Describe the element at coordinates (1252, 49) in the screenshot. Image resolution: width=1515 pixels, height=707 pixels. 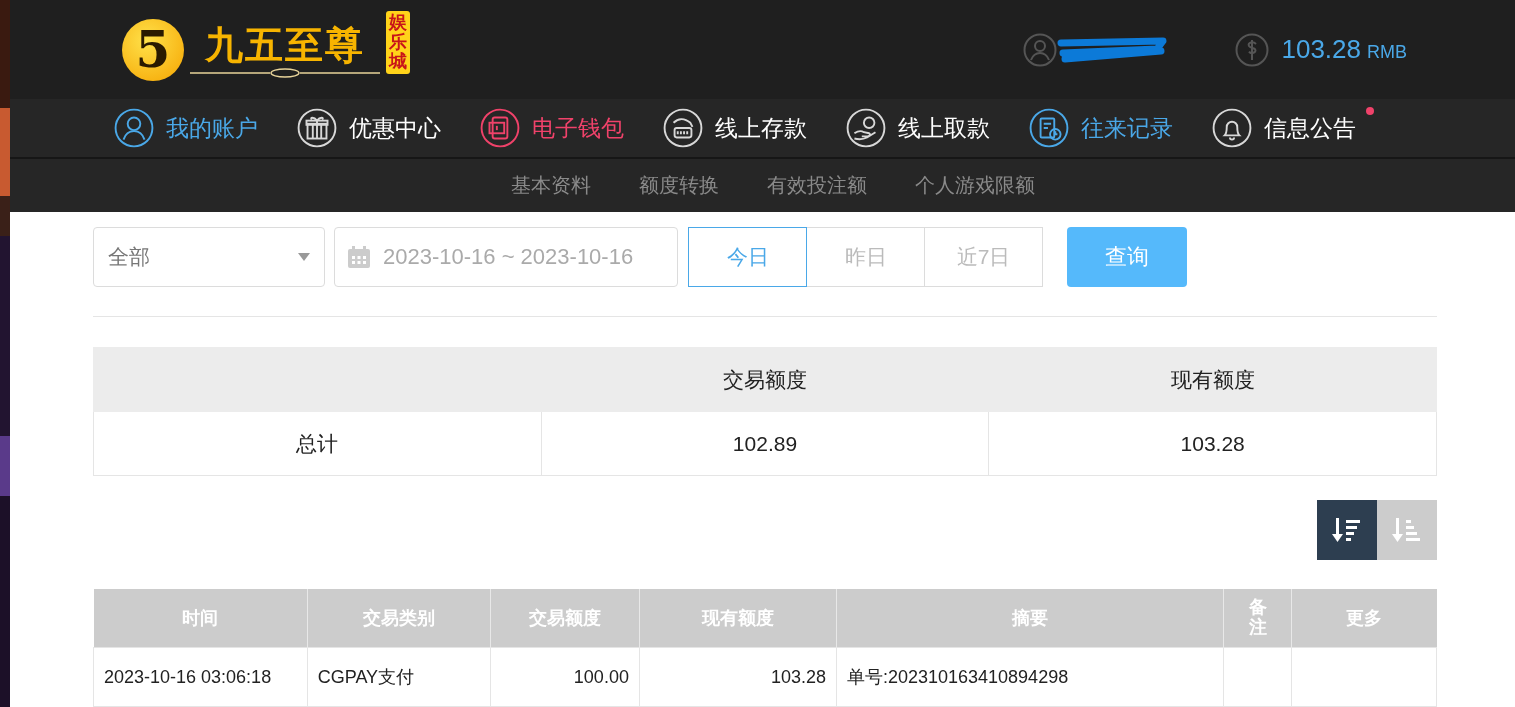
I see `dollar-icon` at that location.